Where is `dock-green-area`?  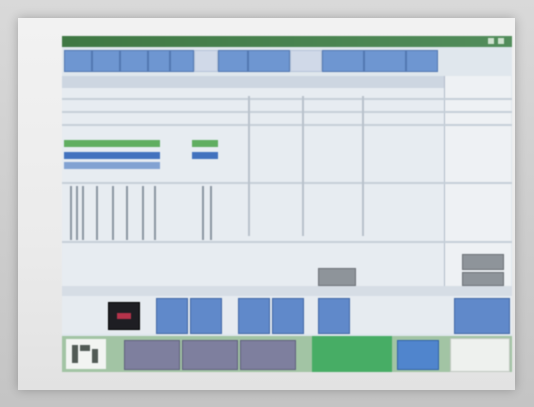 dock-green-area is located at coordinates (352, 354).